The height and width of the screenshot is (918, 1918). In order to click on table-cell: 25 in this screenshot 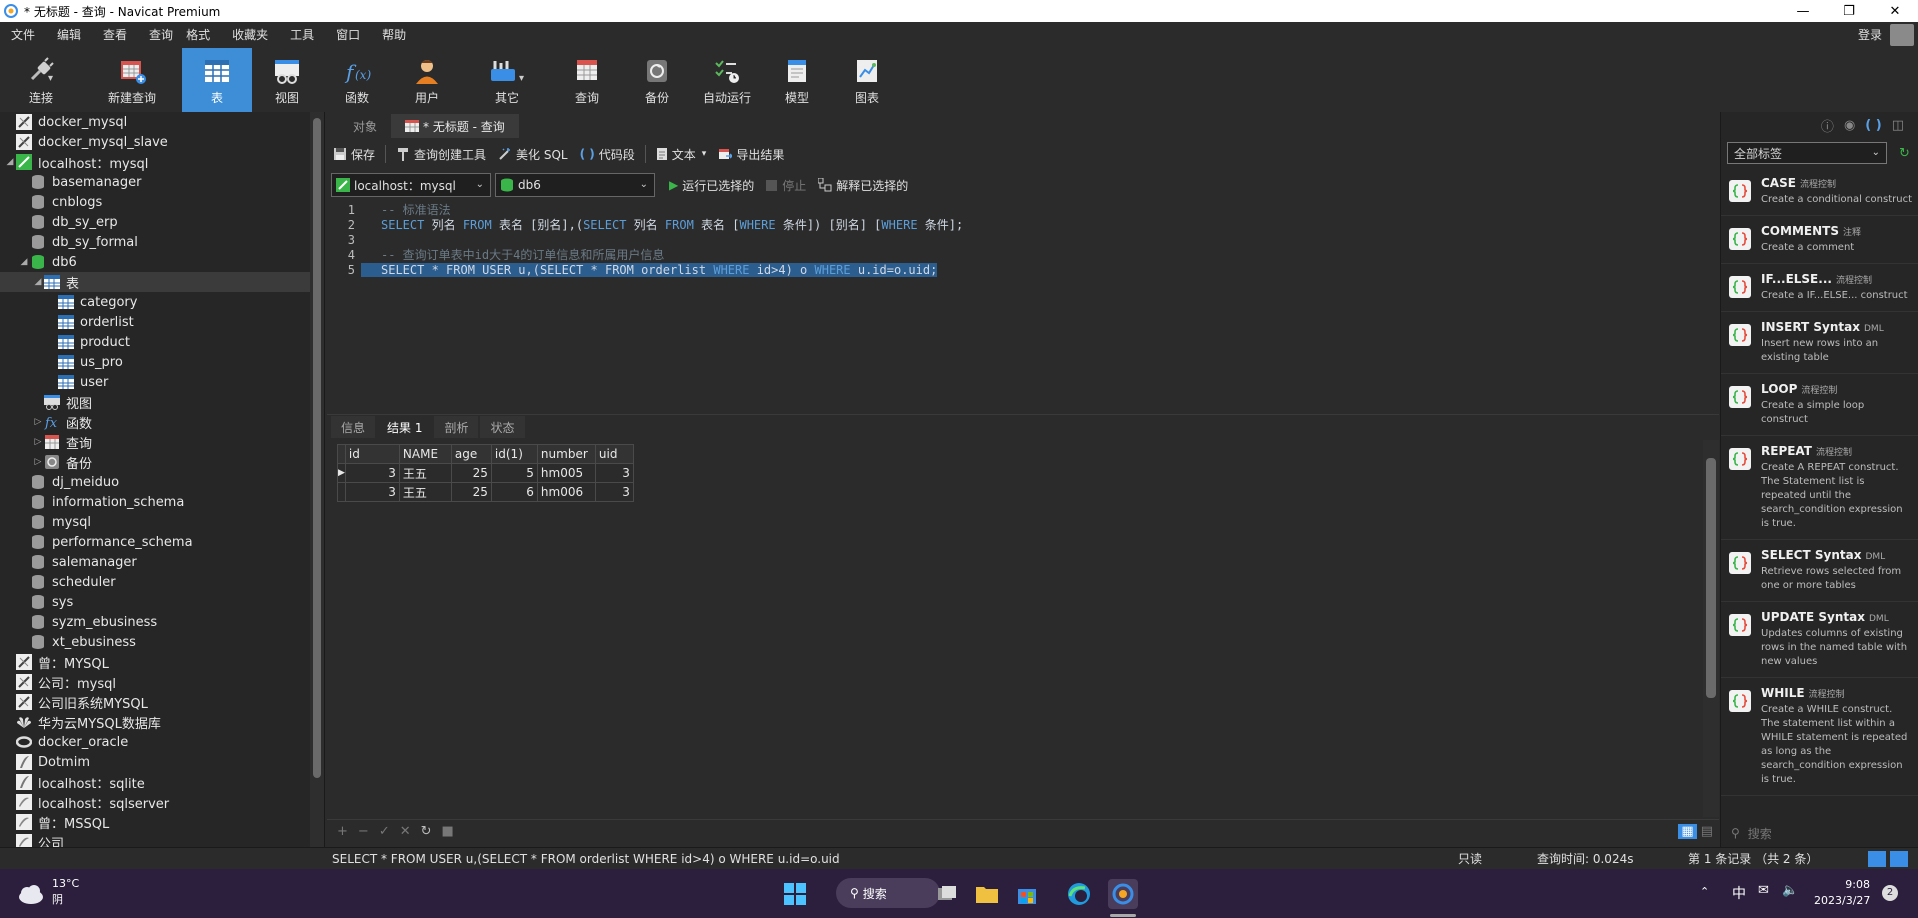, I will do `click(471, 473)`.